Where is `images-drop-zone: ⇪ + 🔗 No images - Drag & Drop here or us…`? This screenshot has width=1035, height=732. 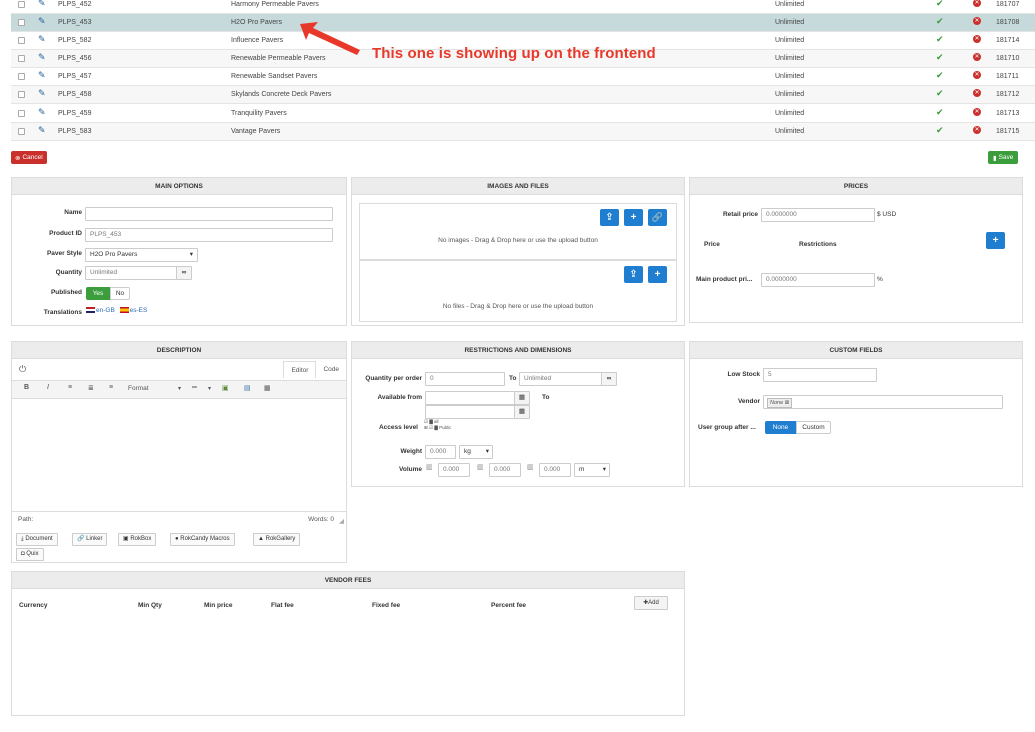 images-drop-zone: ⇪ + 🔗 No images - Drag & Drop here or us… is located at coordinates (518, 231).